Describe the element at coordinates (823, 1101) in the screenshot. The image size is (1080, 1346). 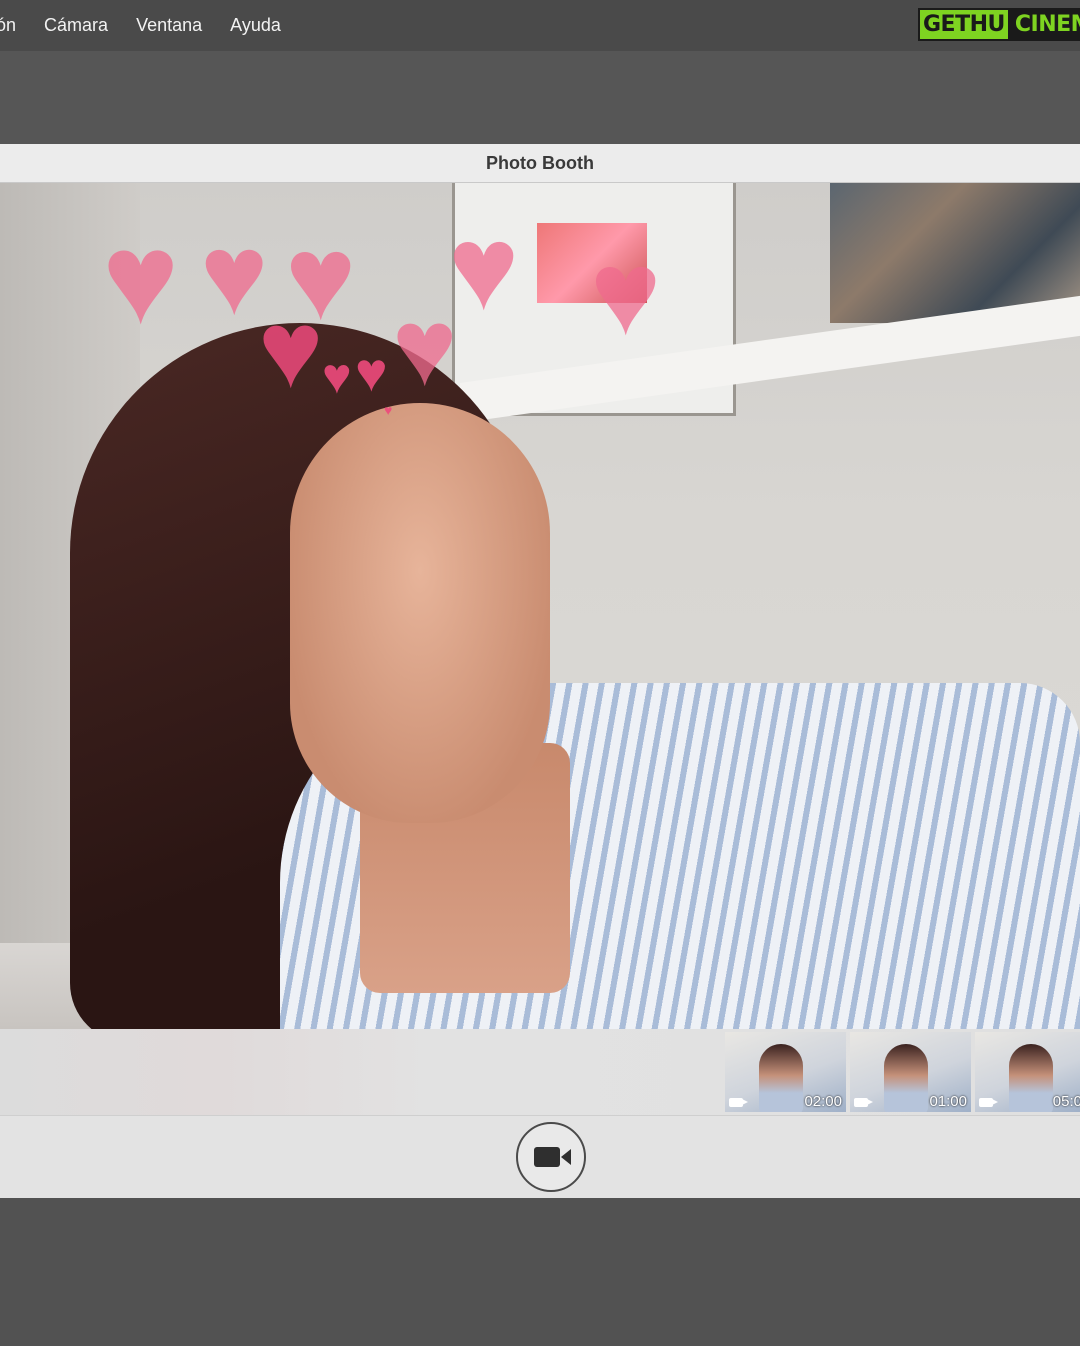
I see `thumbnail-duration: 02:00` at that location.